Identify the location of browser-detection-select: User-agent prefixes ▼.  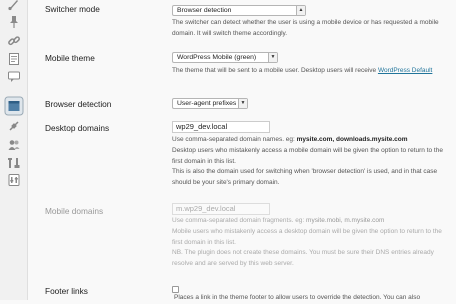
(210, 103).